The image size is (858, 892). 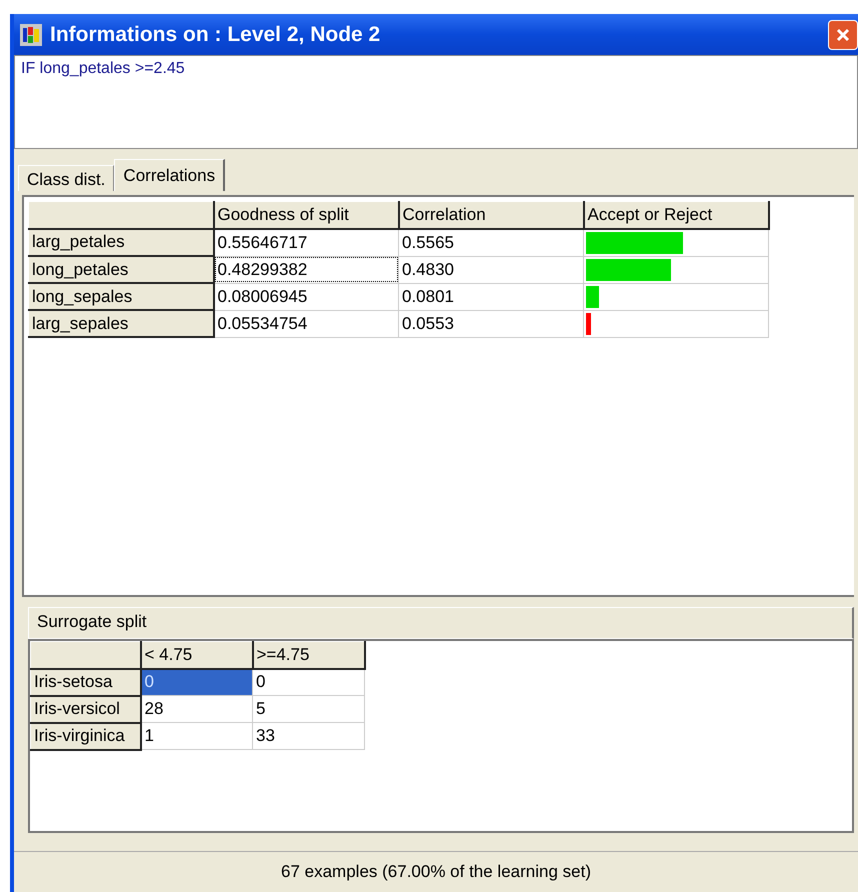 I want to click on column-header: < 4.75, so click(x=196, y=655).